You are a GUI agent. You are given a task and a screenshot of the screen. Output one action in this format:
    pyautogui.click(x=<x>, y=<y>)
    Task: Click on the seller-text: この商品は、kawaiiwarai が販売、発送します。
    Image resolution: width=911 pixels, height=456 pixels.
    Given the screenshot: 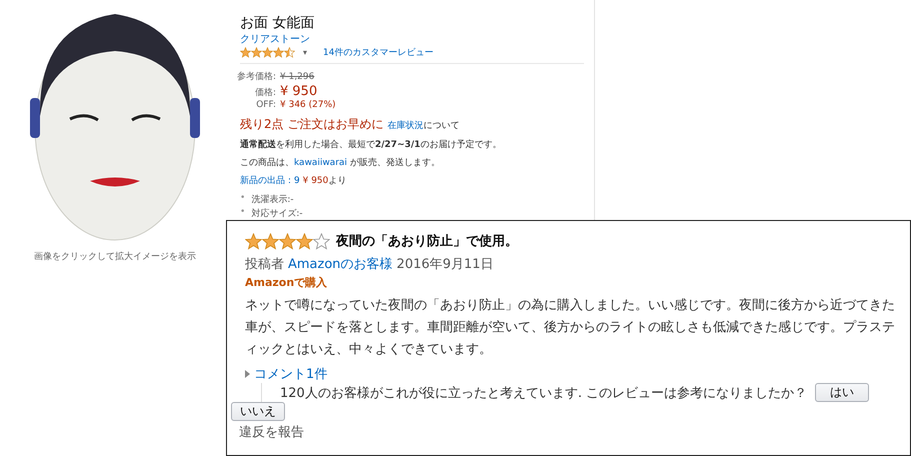 What is the action you would take?
    pyautogui.click(x=340, y=162)
    